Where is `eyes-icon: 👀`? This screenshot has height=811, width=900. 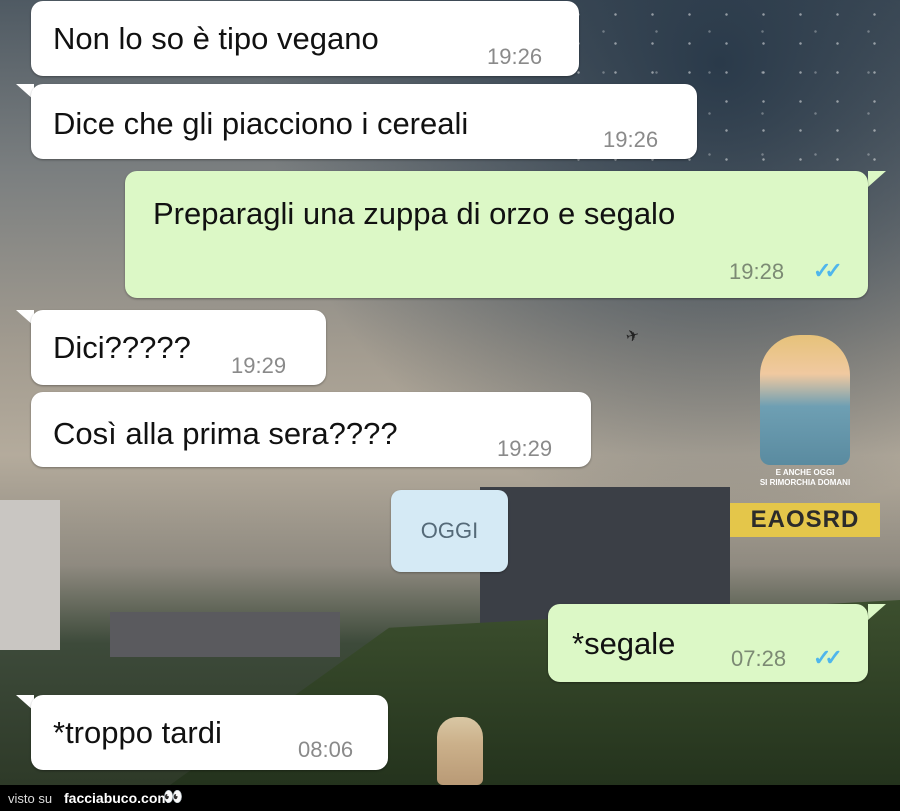
eyes-icon: 👀 is located at coordinates (173, 797).